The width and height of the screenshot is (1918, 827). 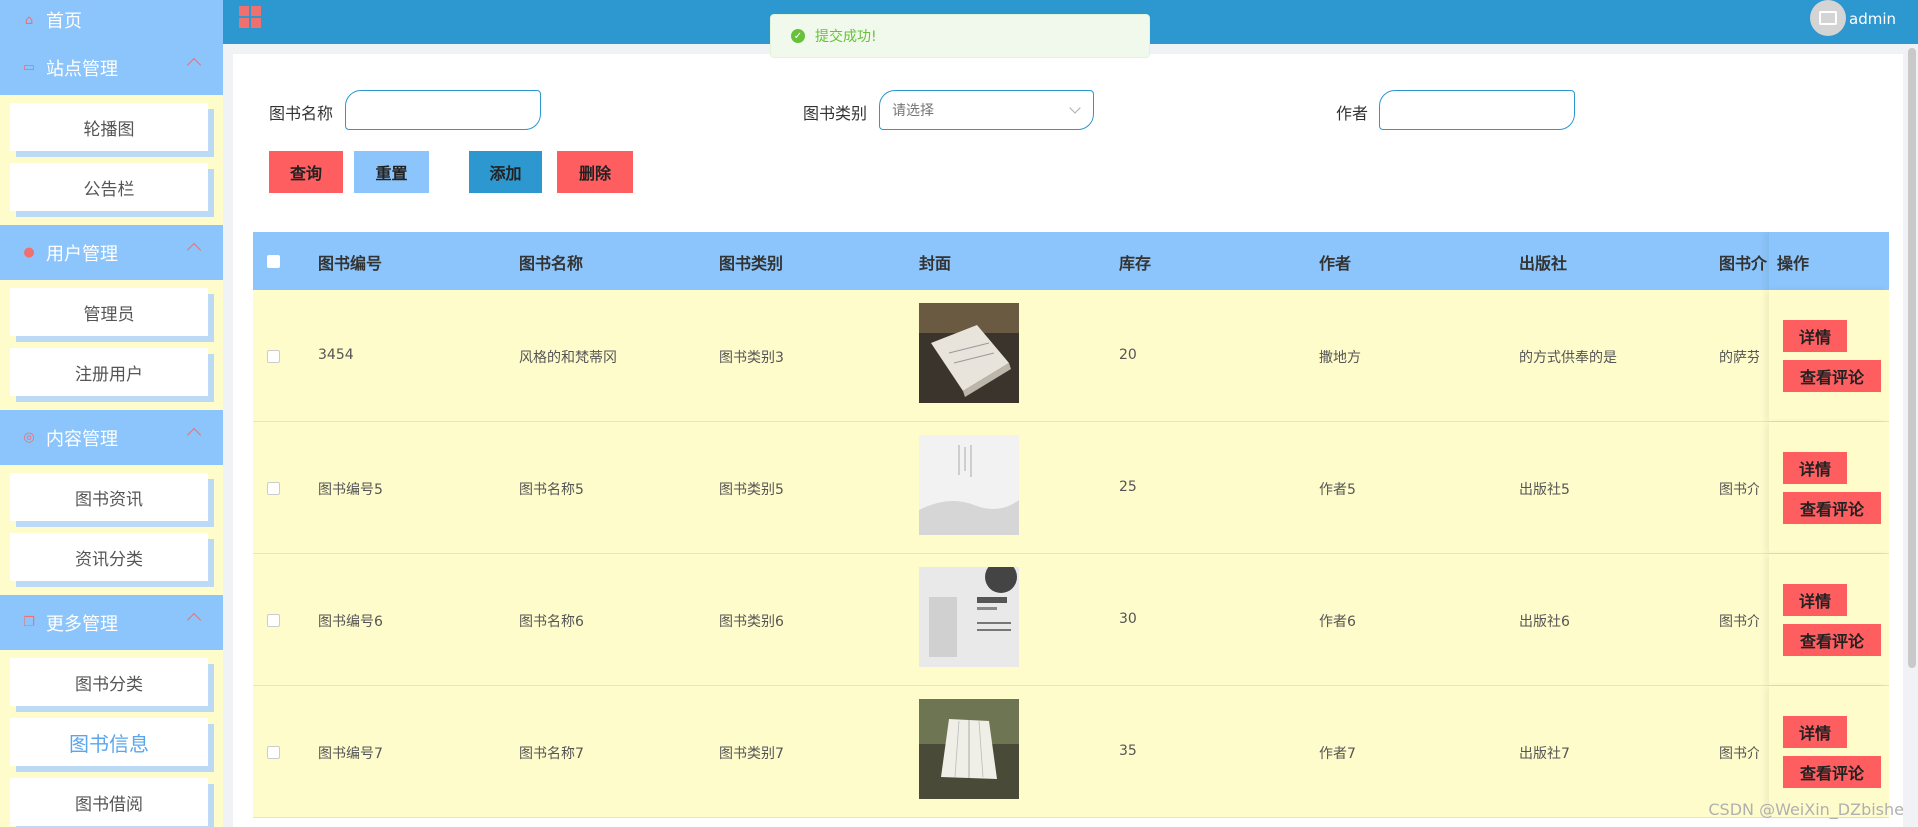 I want to click on author-input, so click(x=1477, y=110).